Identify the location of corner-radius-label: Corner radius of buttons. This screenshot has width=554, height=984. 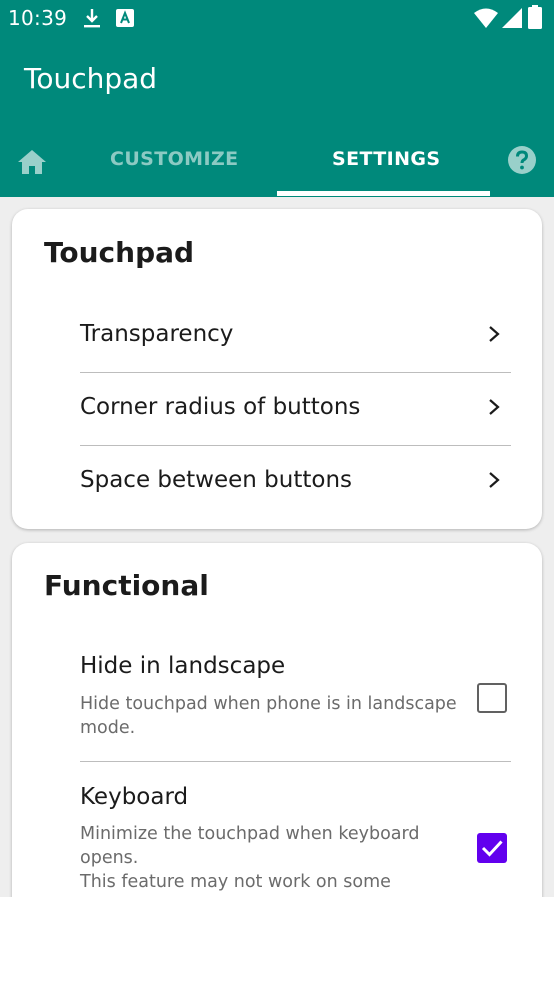
(220, 407).